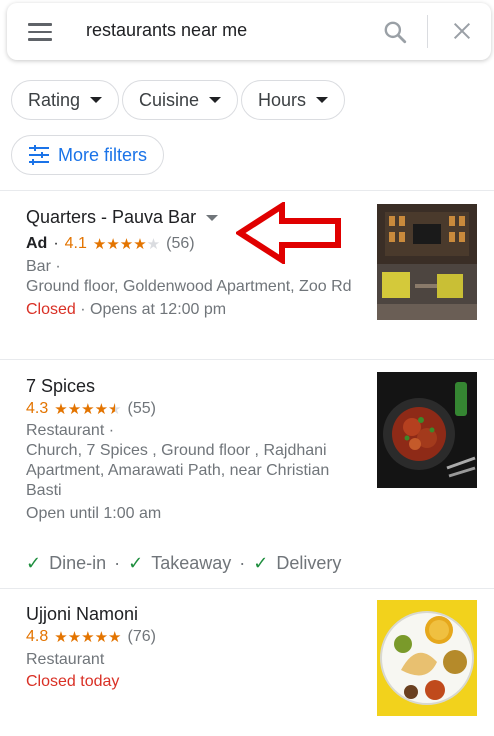 Image resolution: width=494 pixels, height=736 pixels. What do you see at coordinates (282, 99) in the screenshot?
I see `filter-hours-label: Hours` at bounding box center [282, 99].